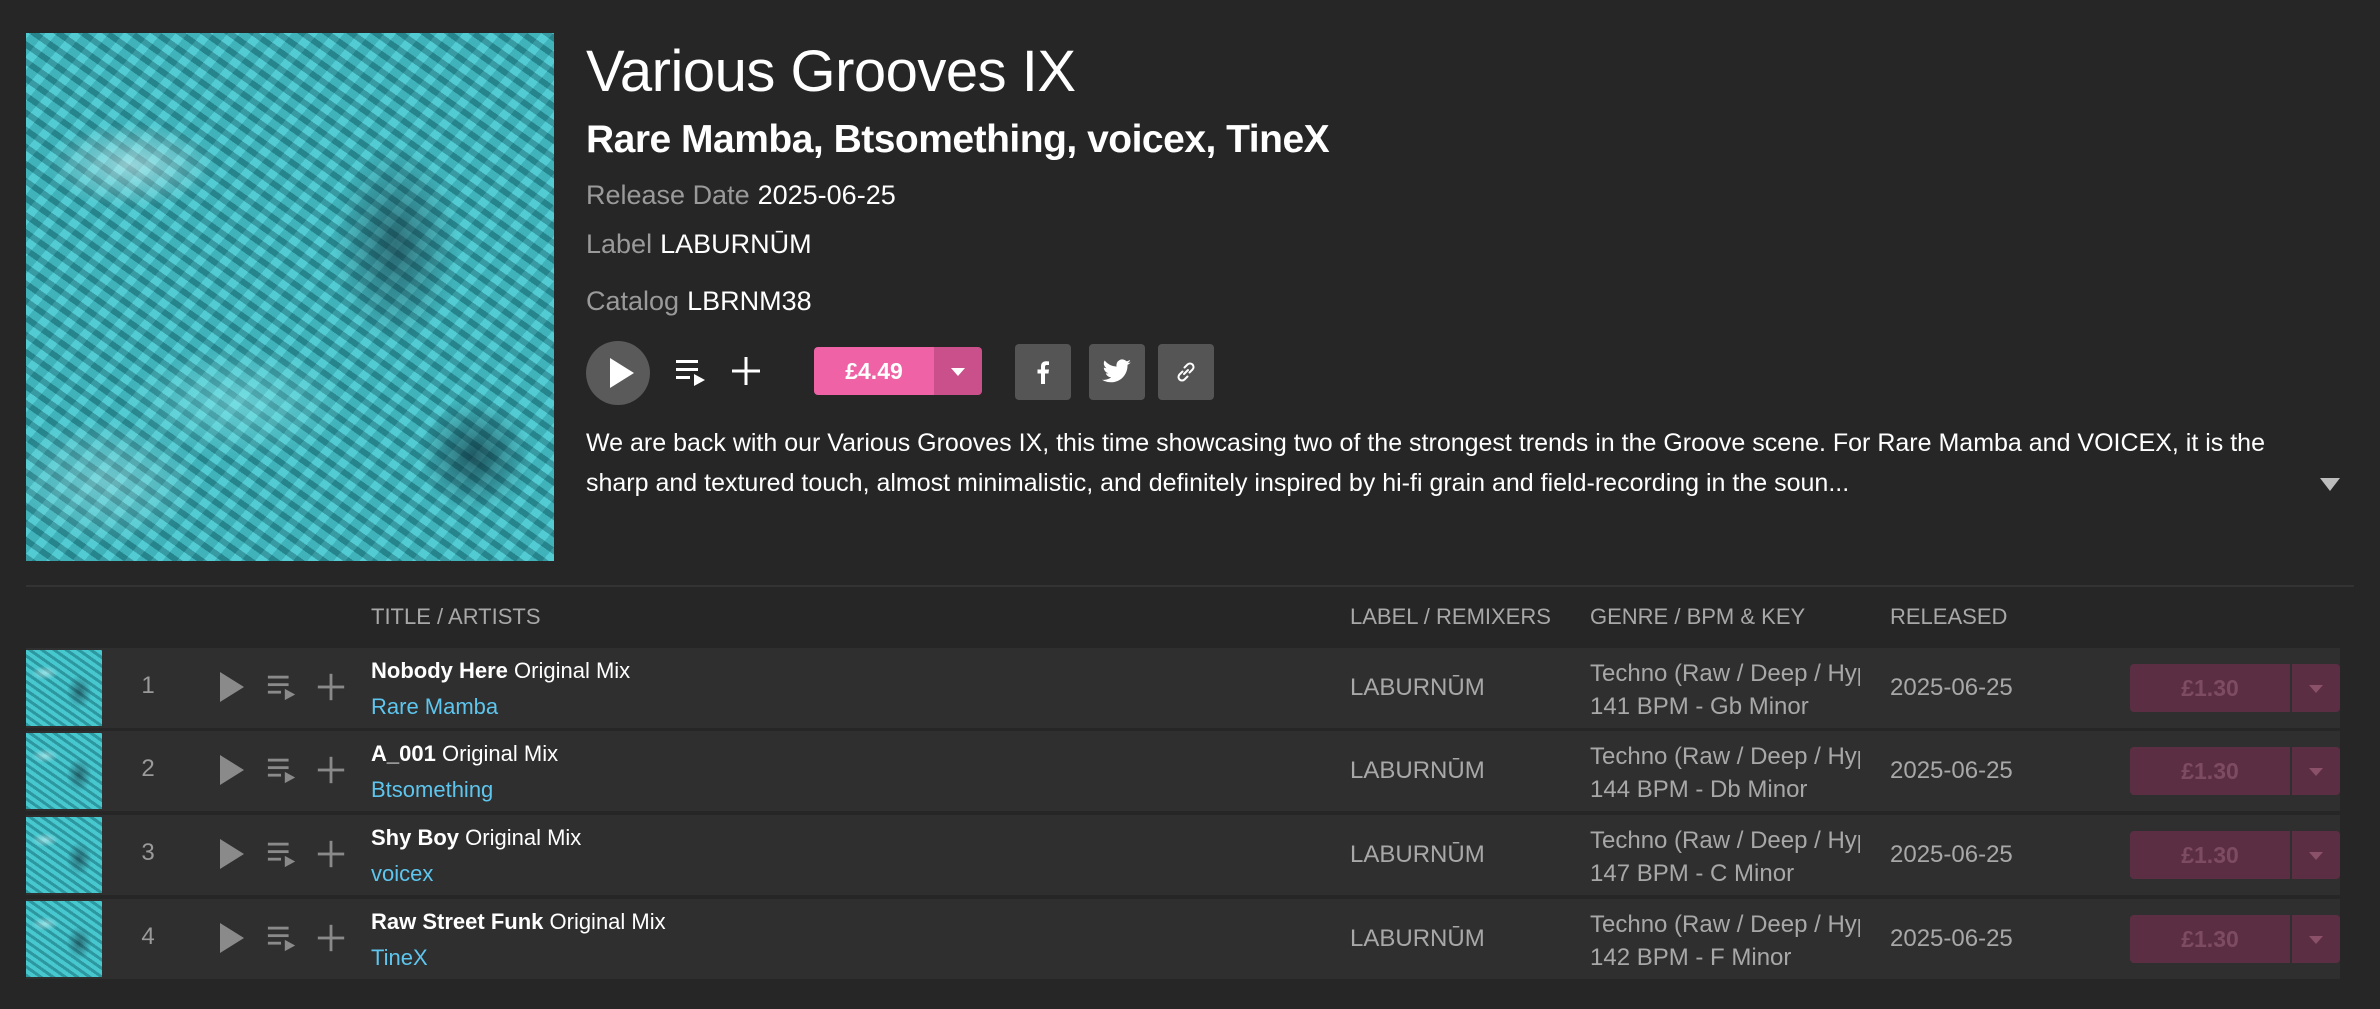 This screenshot has height=1009, width=2380. What do you see at coordinates (1692, 873) in the screenshot?
I see `track-bpm-key: 147 BPM - C Minor` at bounding box center [1692, 873].